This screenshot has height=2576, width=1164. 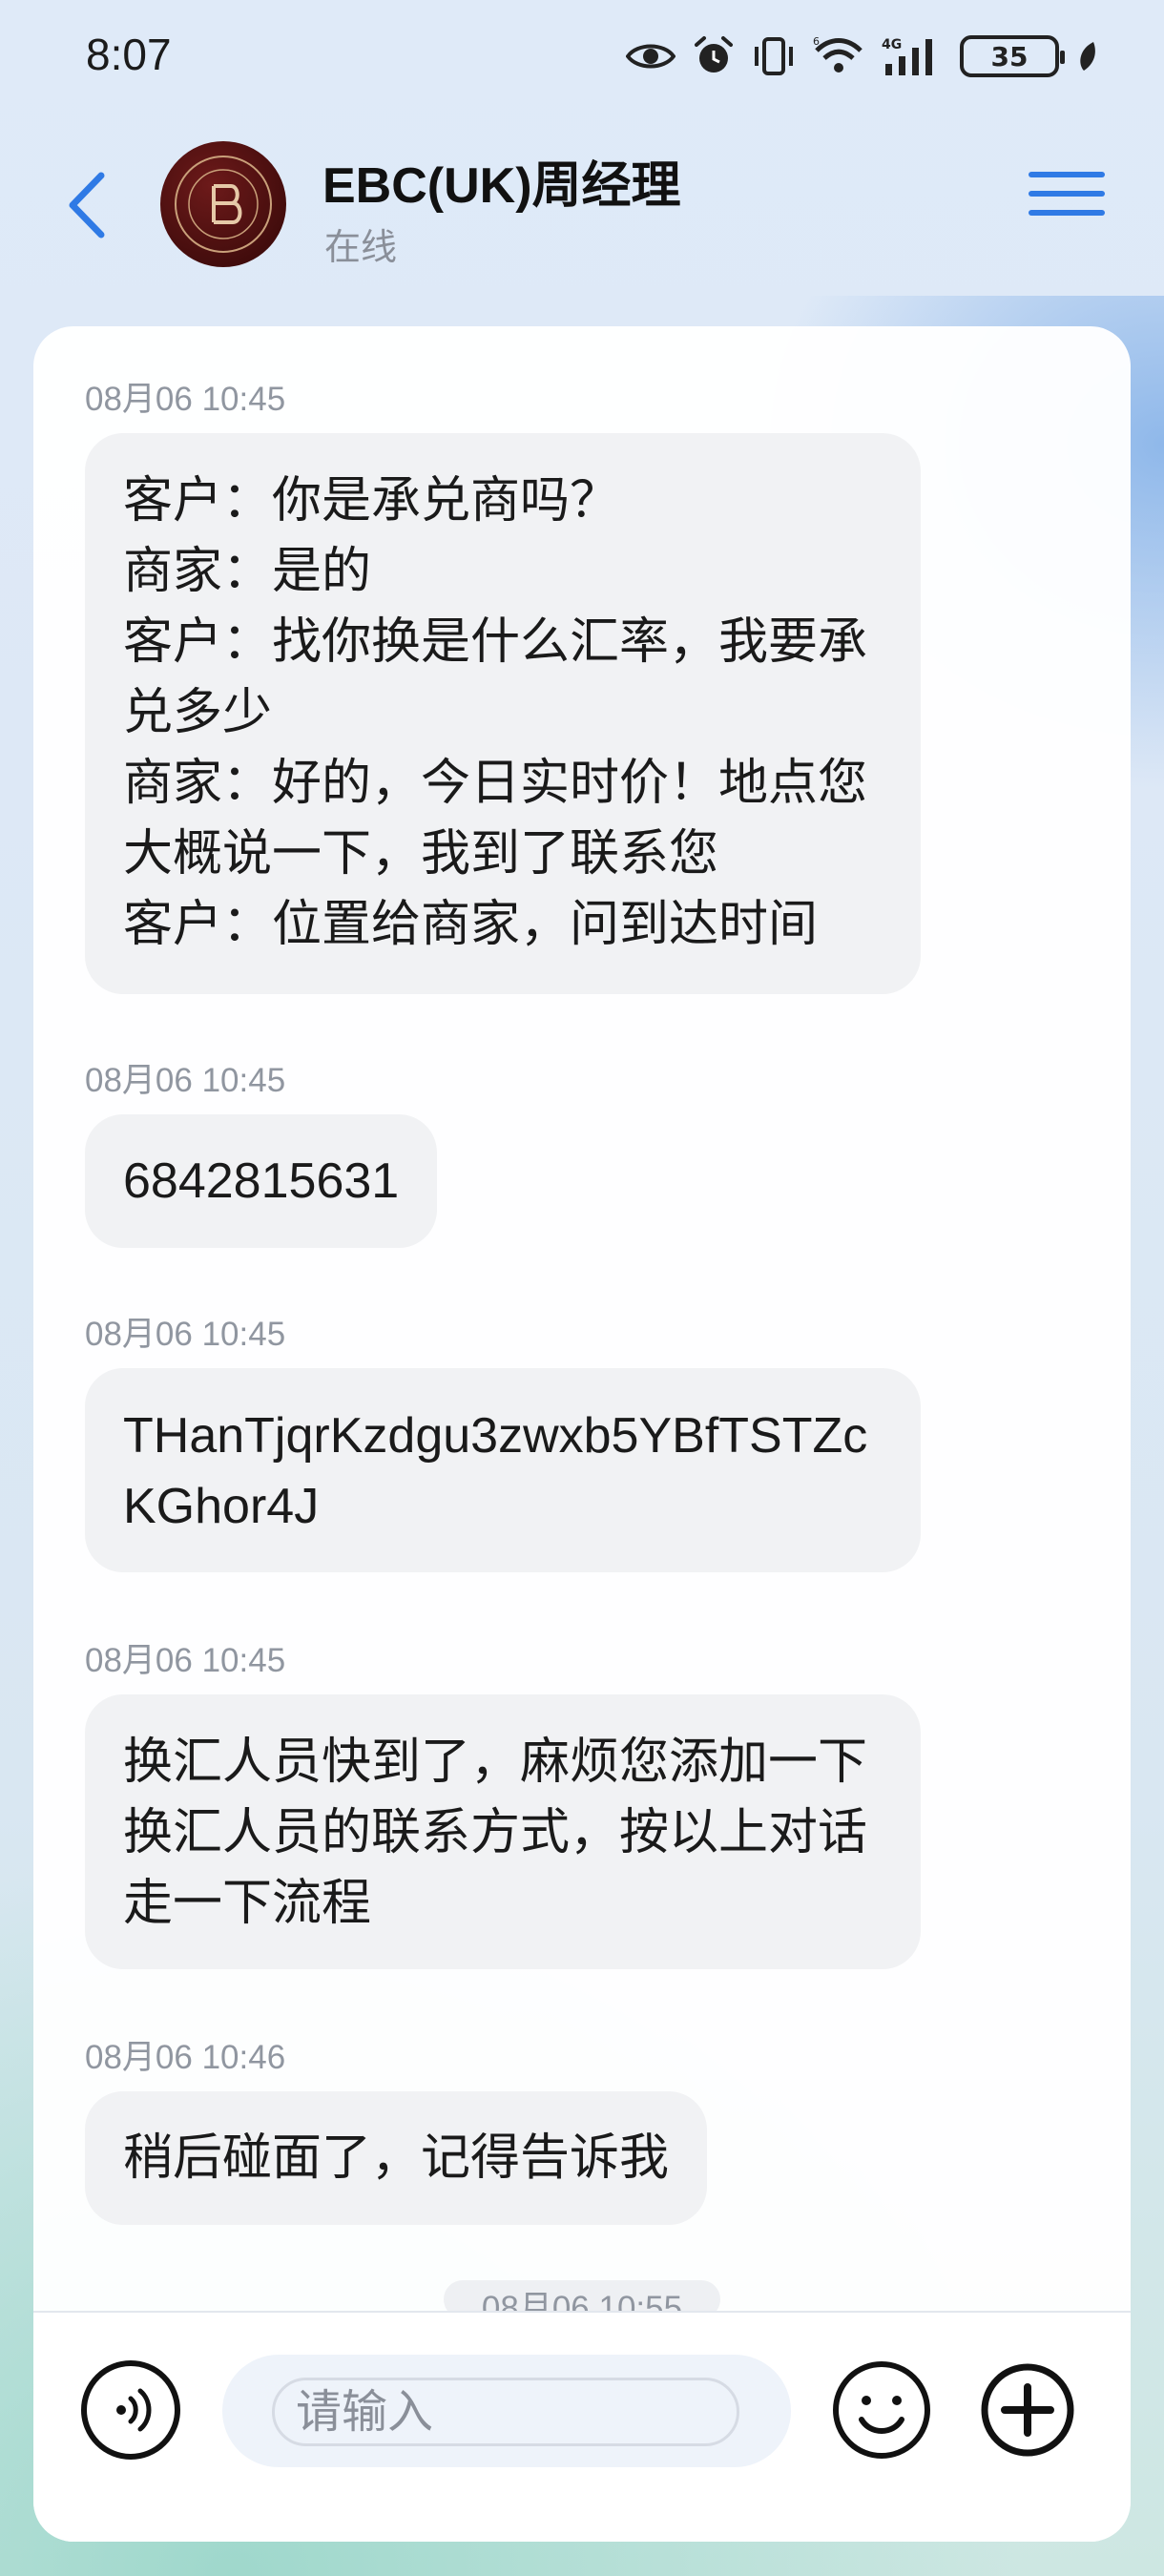 I want to click on voice-icon, so click(x=134, y=2410).